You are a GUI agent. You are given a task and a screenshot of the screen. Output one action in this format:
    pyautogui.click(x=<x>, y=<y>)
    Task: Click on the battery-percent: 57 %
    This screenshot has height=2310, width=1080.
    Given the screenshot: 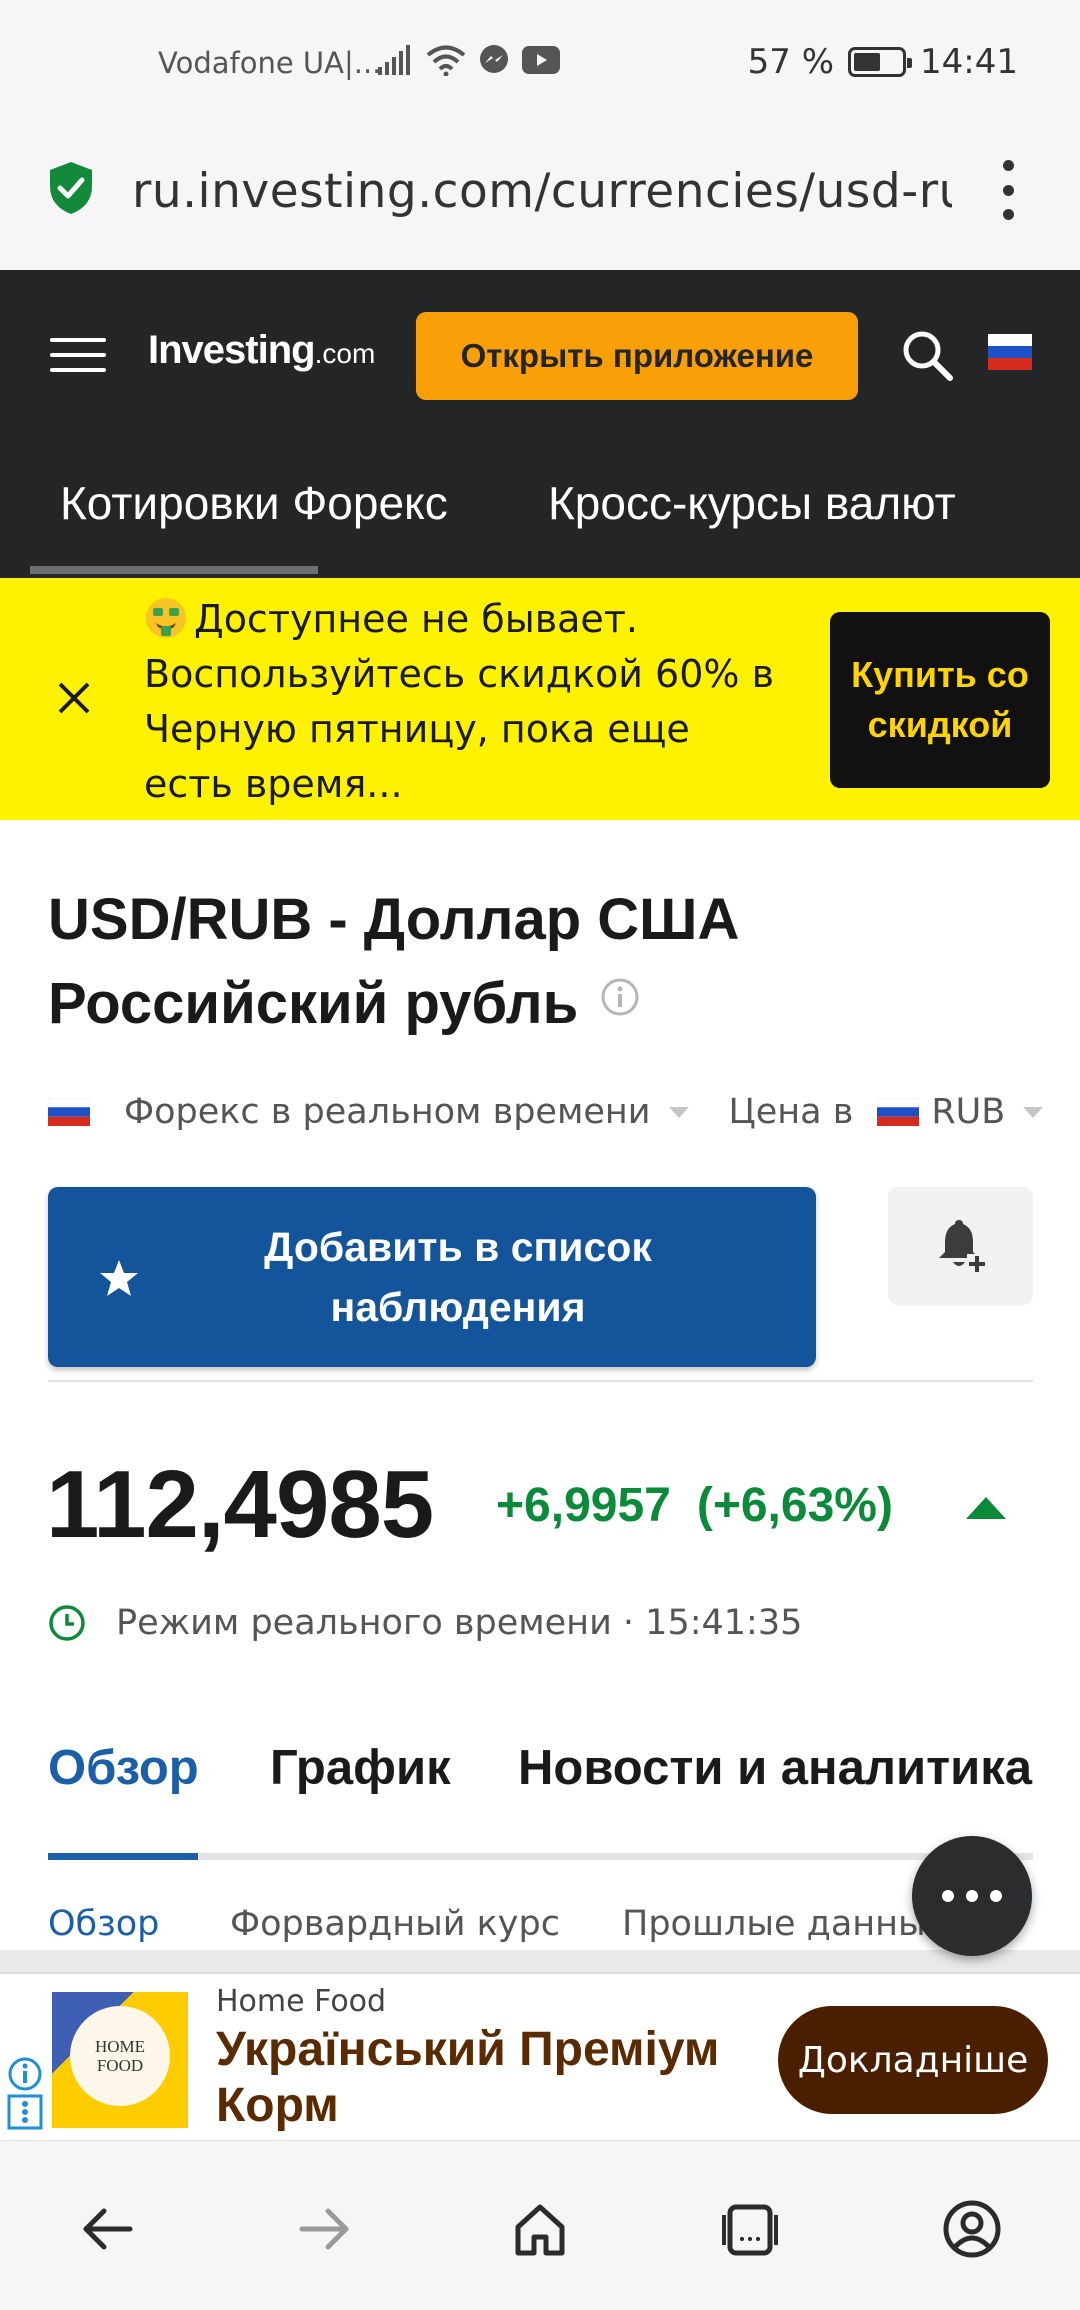 What is the action you would take?
    pyautogui.click(x=791, y=62)
    